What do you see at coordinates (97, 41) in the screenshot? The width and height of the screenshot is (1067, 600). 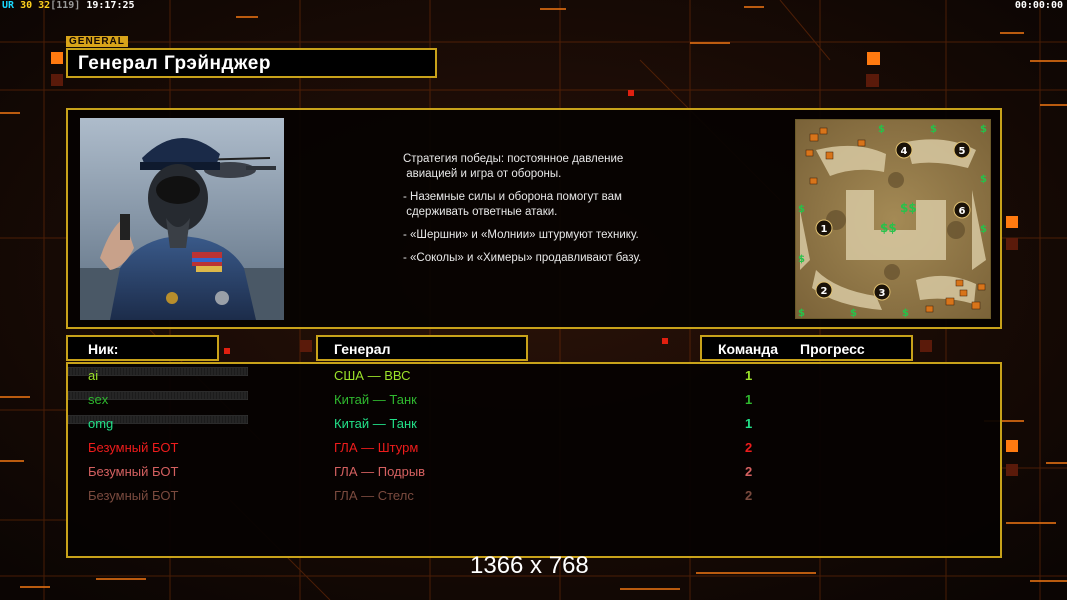 I see `general-tag: GENERAL` at bounding box center [97, 41].